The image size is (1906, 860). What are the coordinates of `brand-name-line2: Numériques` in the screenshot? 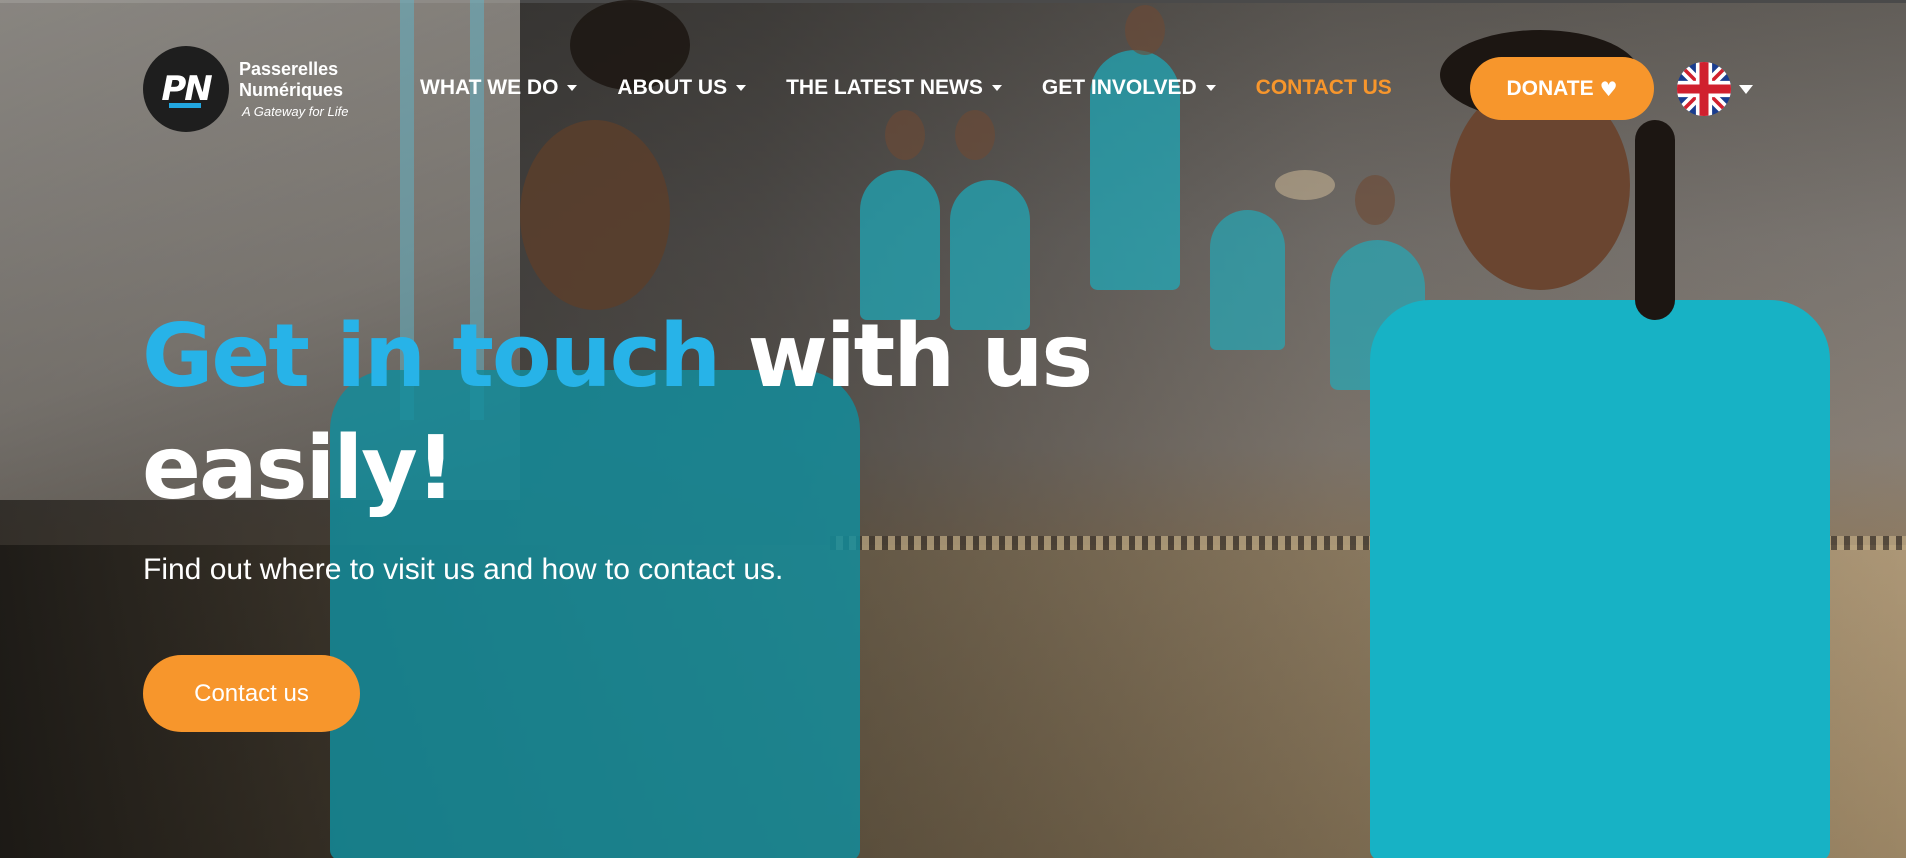 It's located at (291, 90).